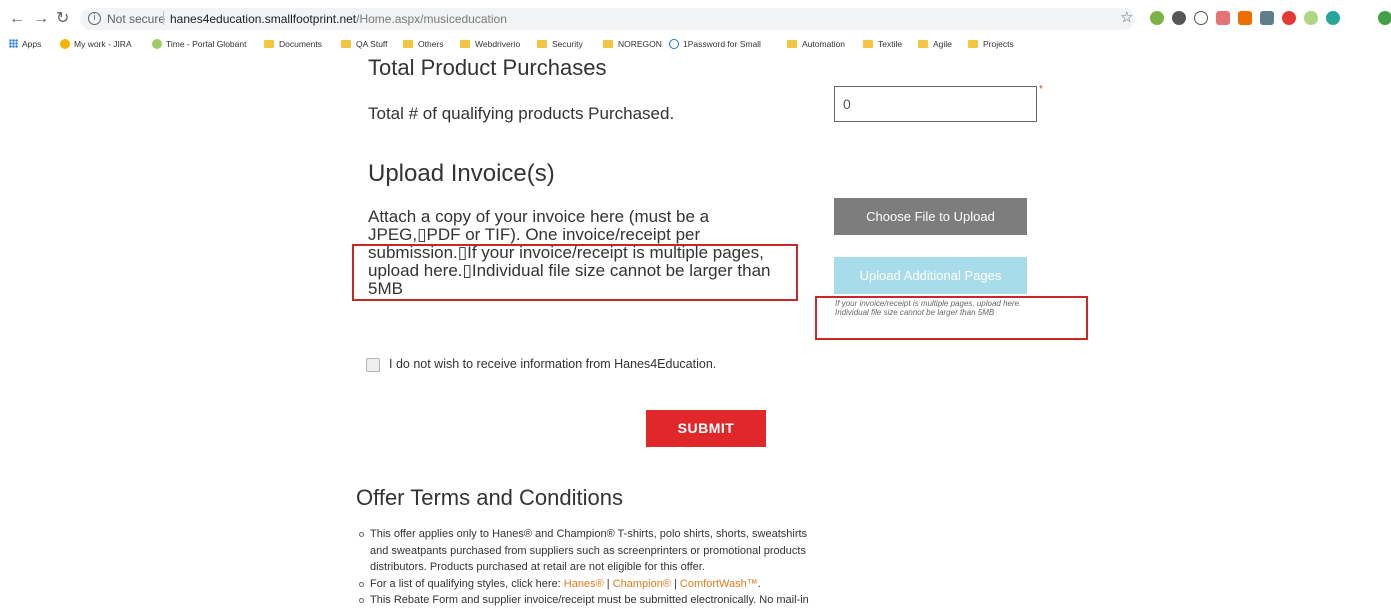 Image resolution: width=1391 pixels, height=610 pixels. I want to click on back-arrow-icon: ←, so click(17, 19).